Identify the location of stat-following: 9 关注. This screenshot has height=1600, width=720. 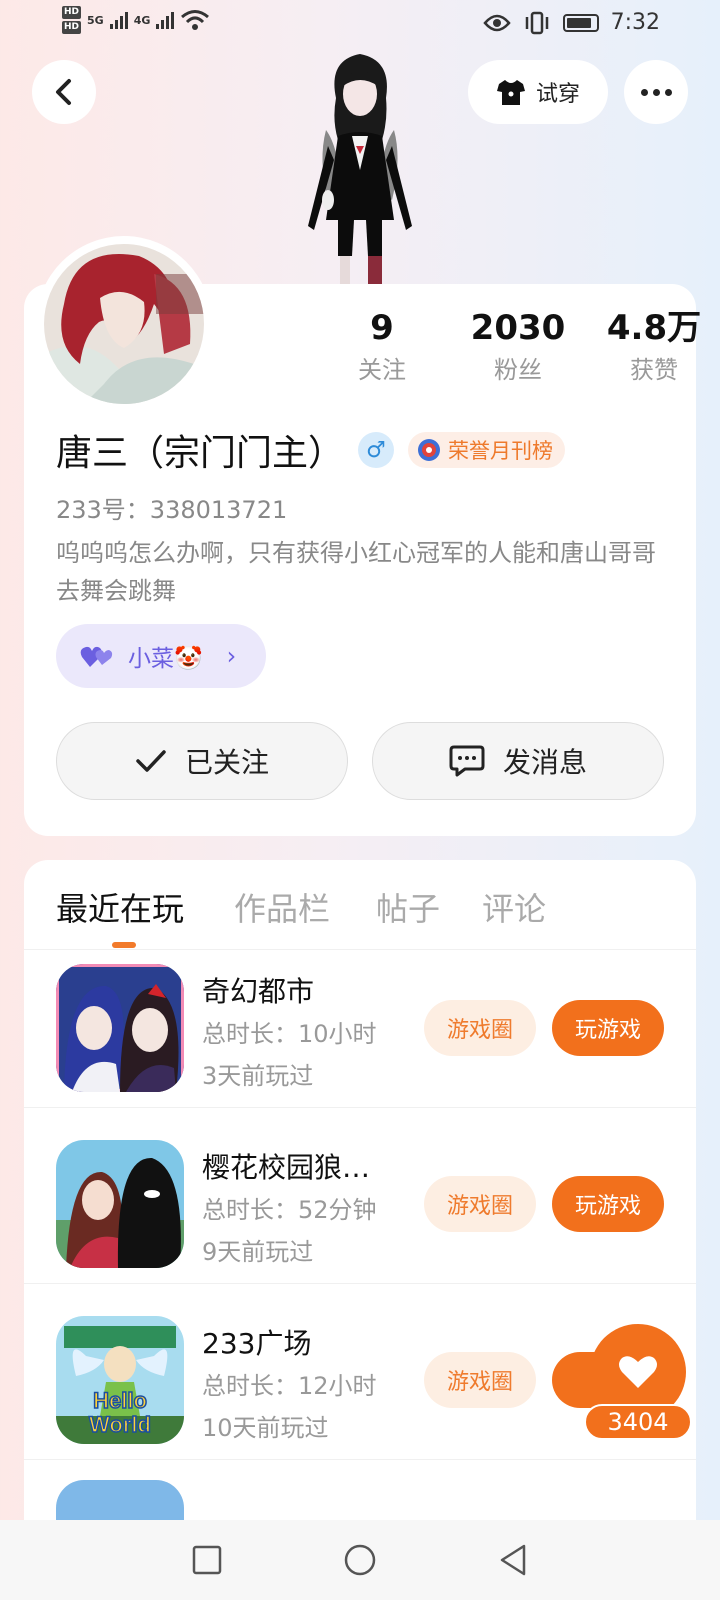
(382, 348).